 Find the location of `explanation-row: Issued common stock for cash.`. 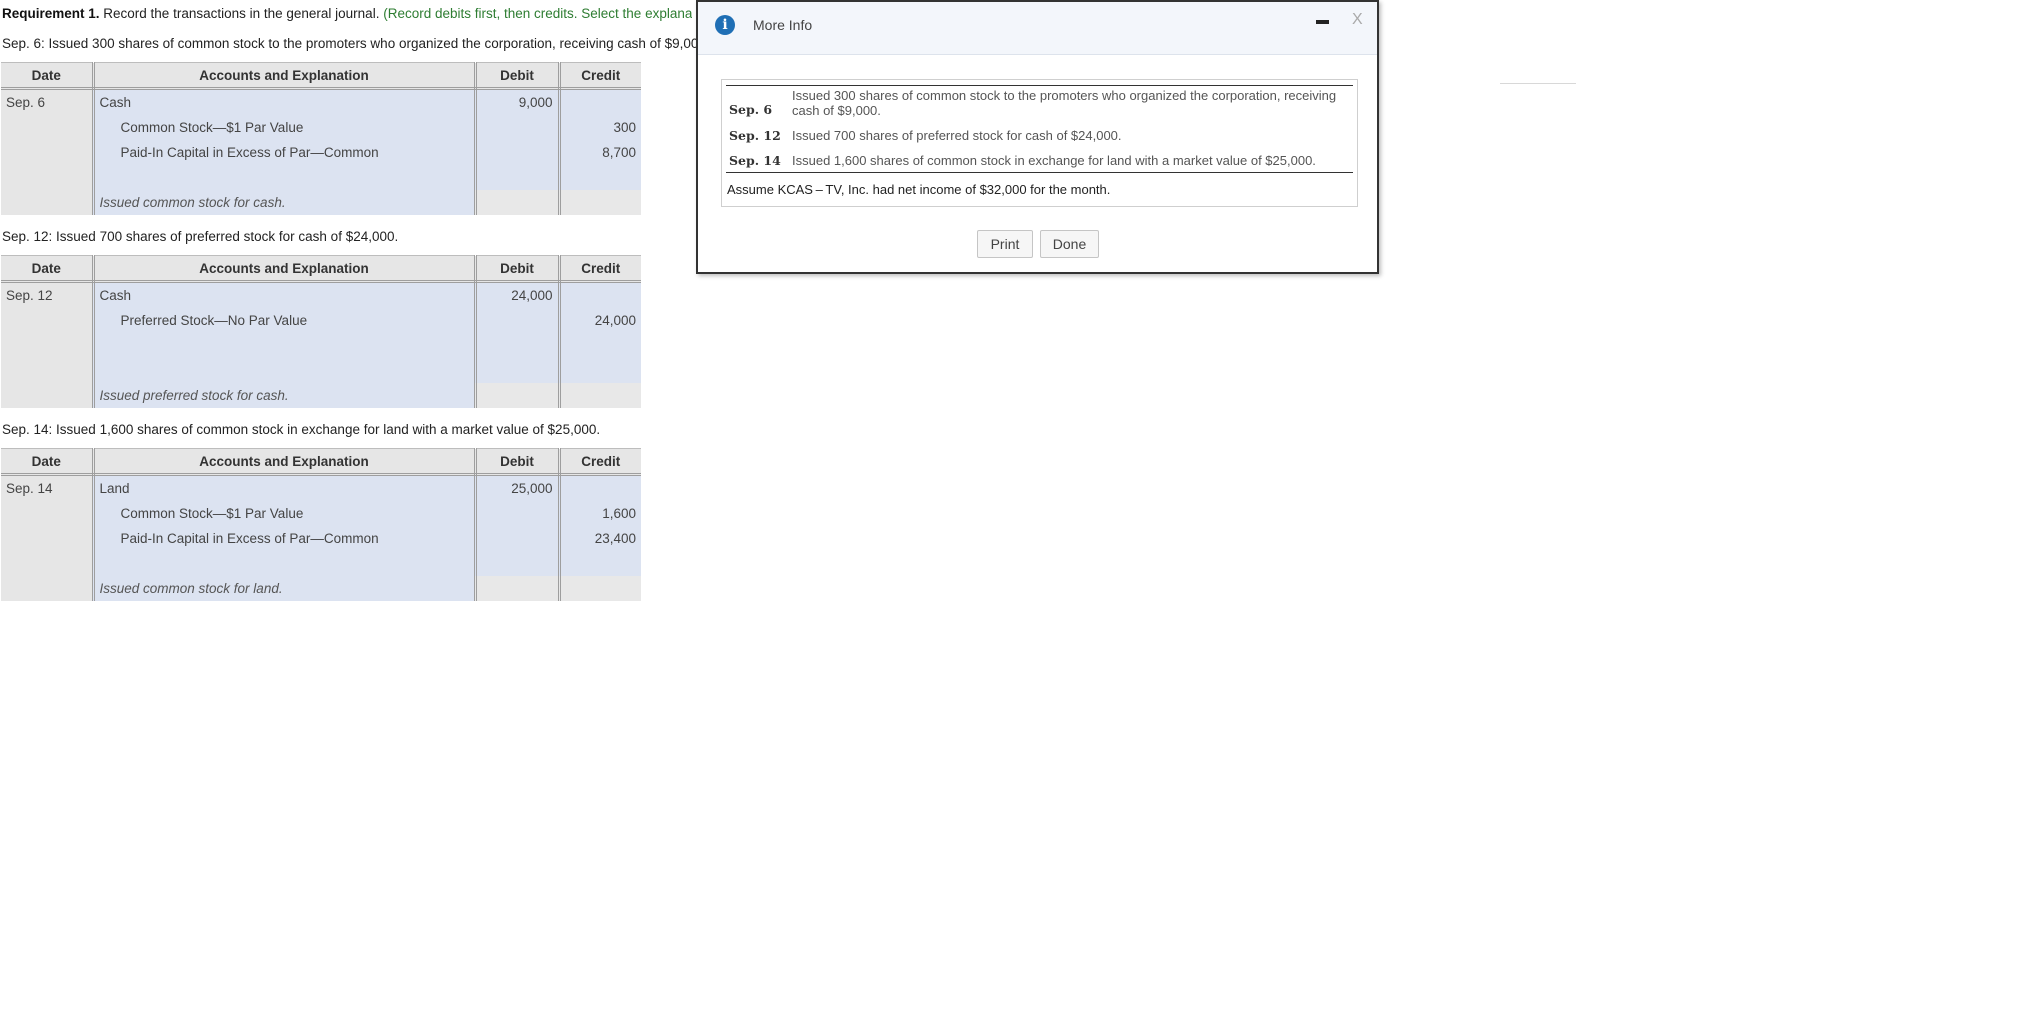

explanation-row: Issued common stock for cash. is located at coordinates (321, 202).